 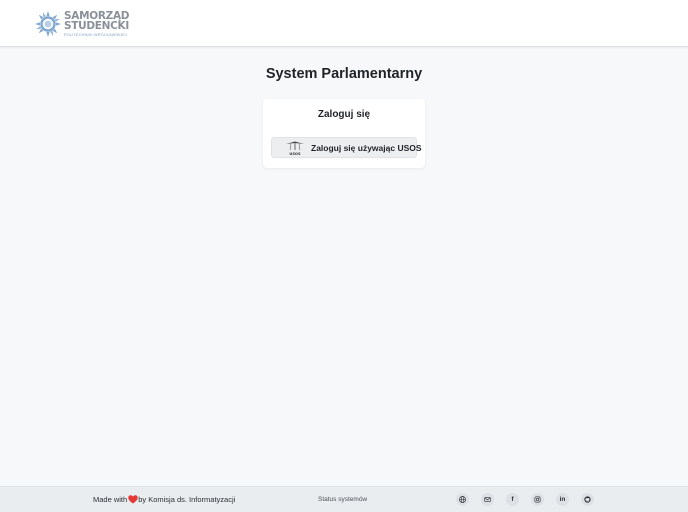 I want to click on made-with-text: Made with, so click(x=110, y=499).